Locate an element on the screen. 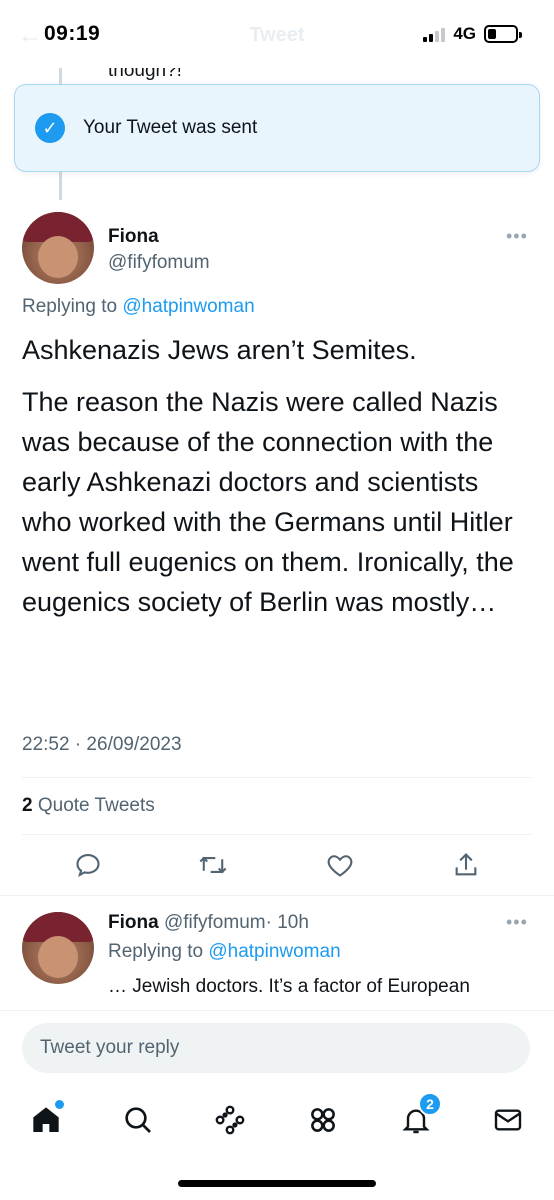  author-name: Fiona is located at coordinates (133, 237).